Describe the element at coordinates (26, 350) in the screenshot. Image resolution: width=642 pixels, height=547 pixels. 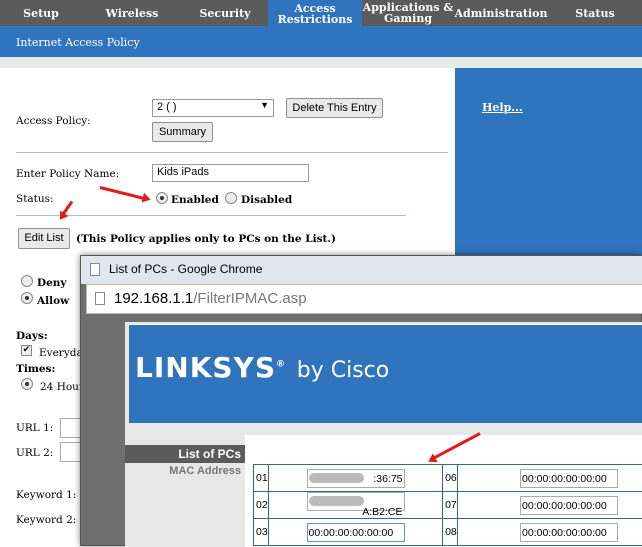
I see `everyday-checkbox: ✔` at that location.